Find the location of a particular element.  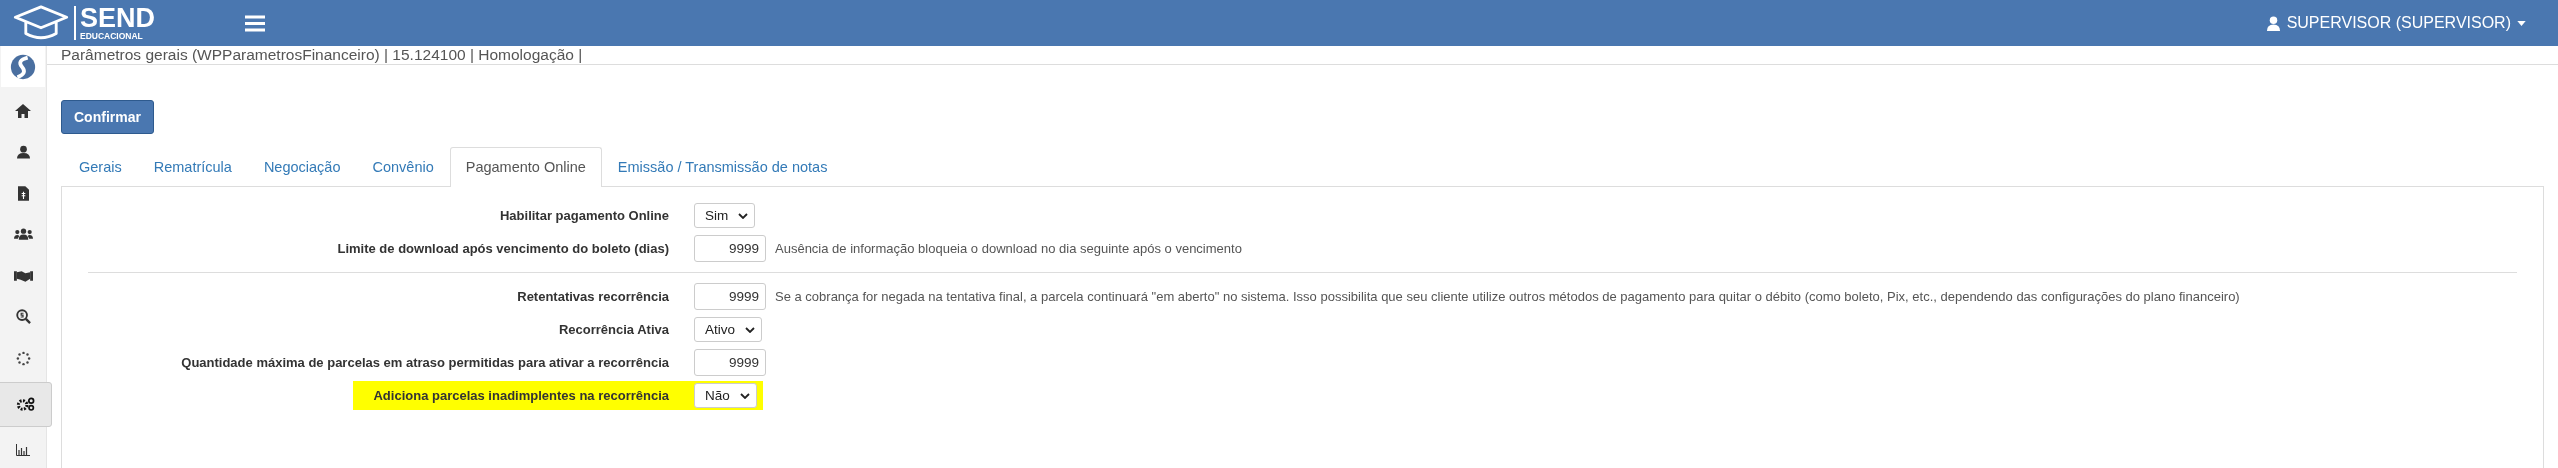

search-money-icon is located at coordinates (23, 317).